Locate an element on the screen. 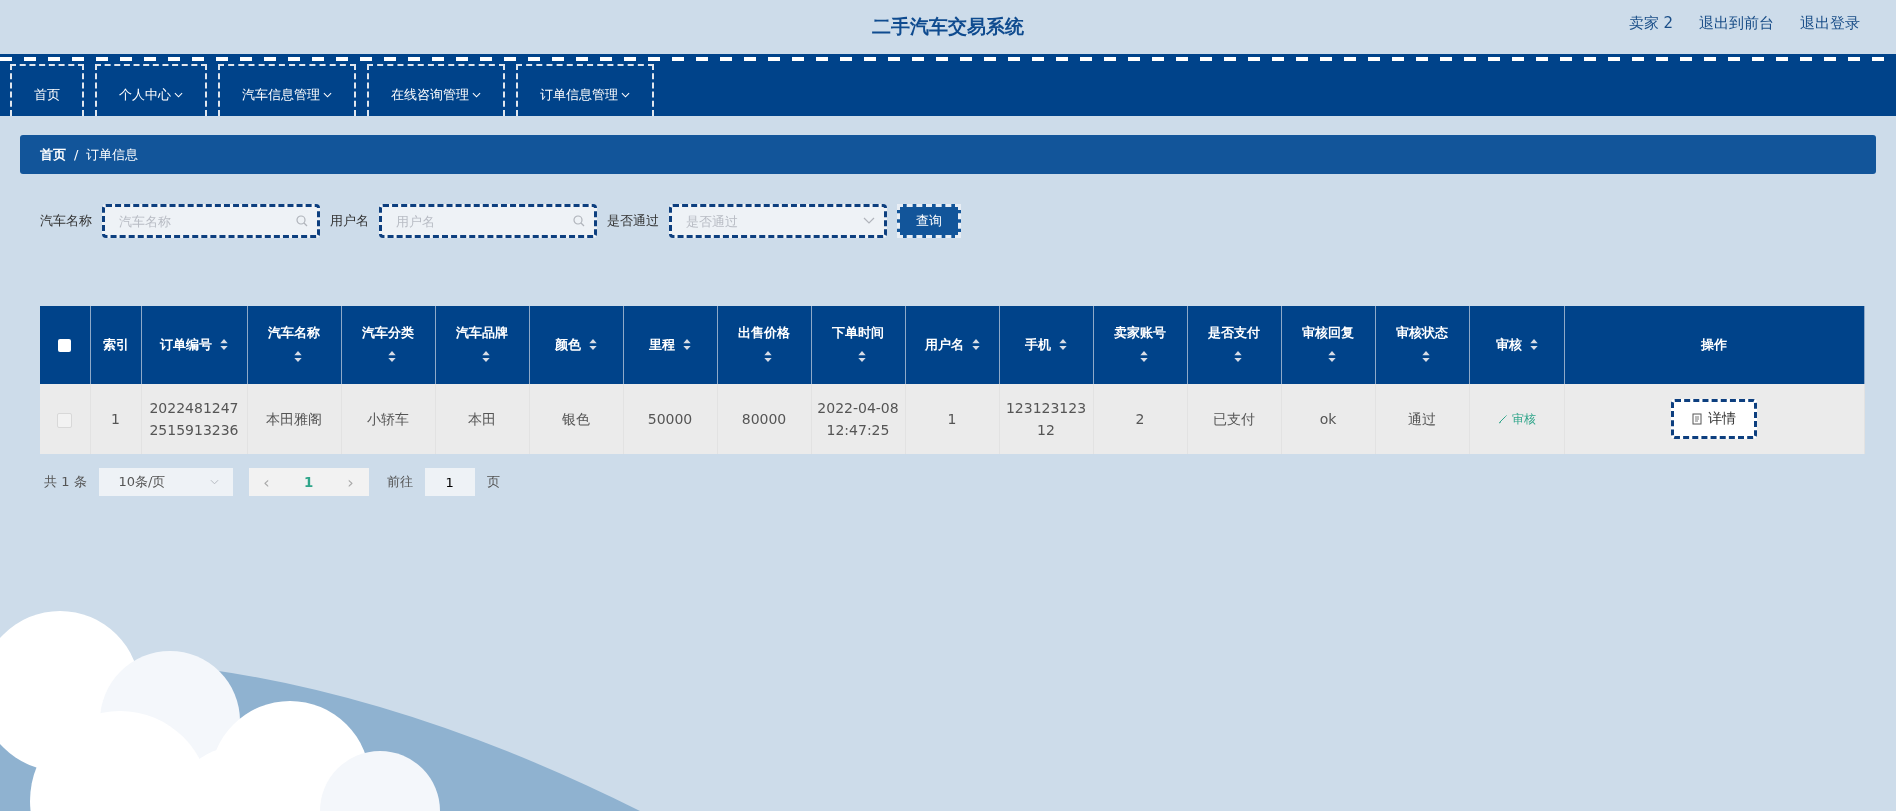  table-header-cell: 出售价格 is located at coordinates (764, 345).